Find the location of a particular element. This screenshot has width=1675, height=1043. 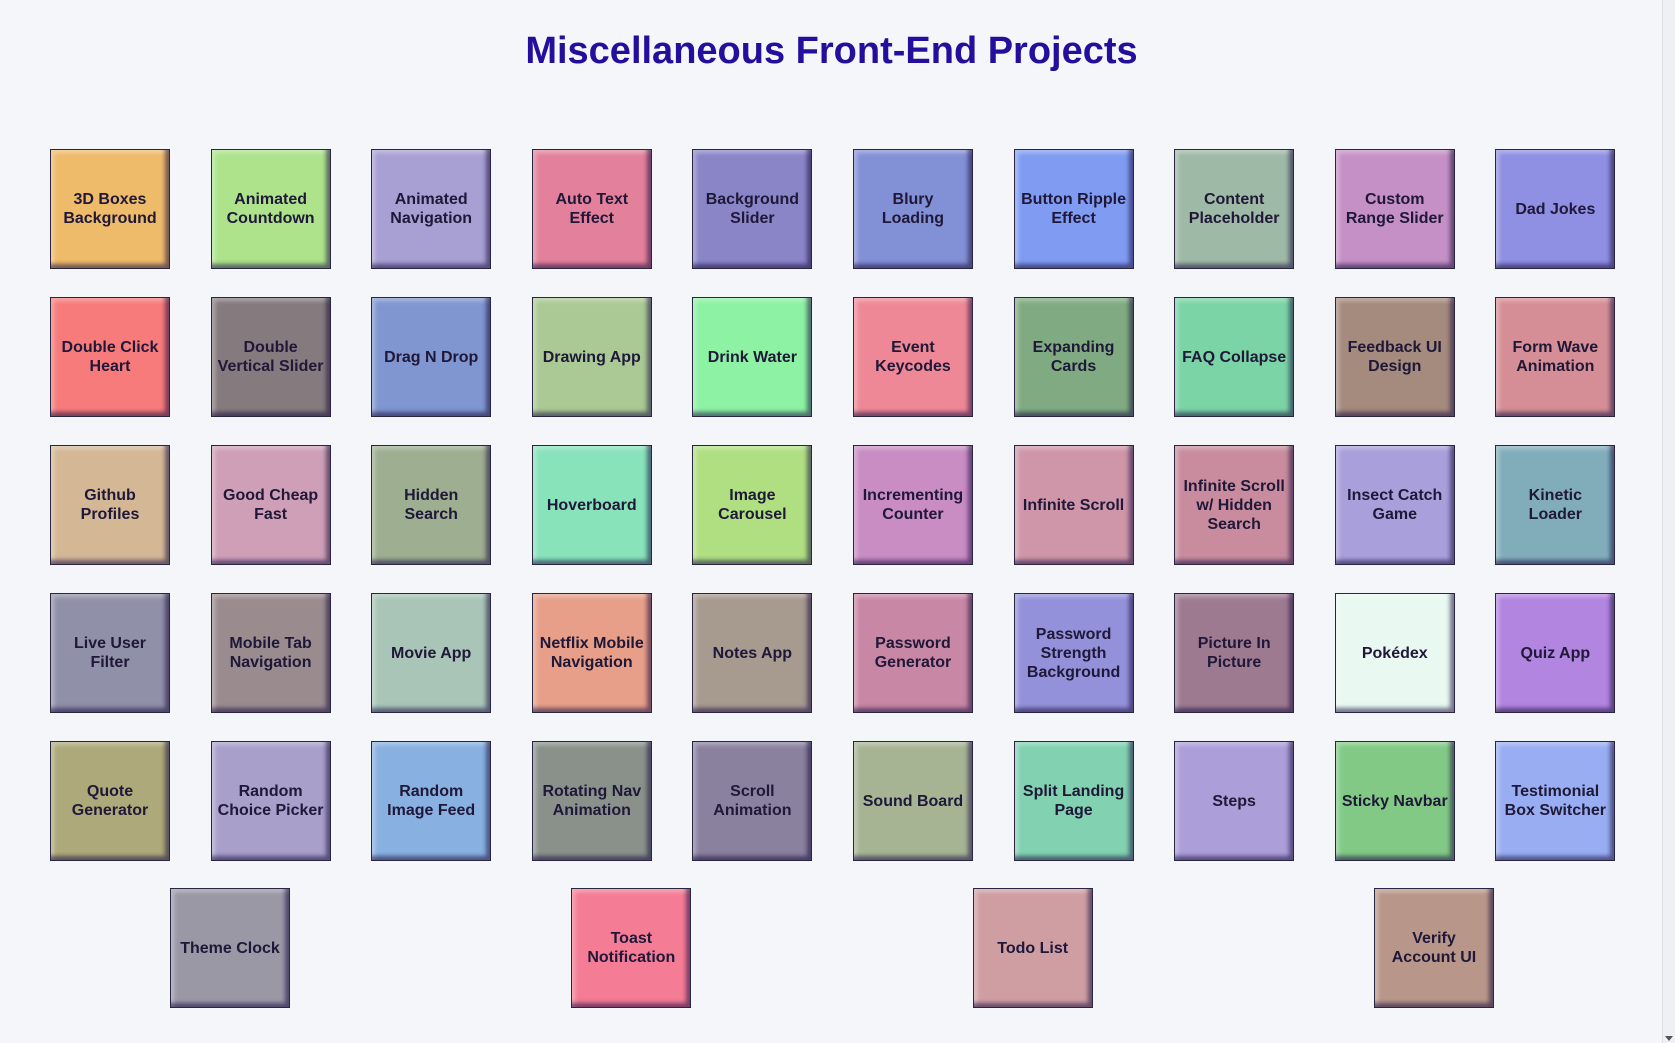

project-card-incrementing-counter: Incrementing Counter is located at coordinates (912, 505).